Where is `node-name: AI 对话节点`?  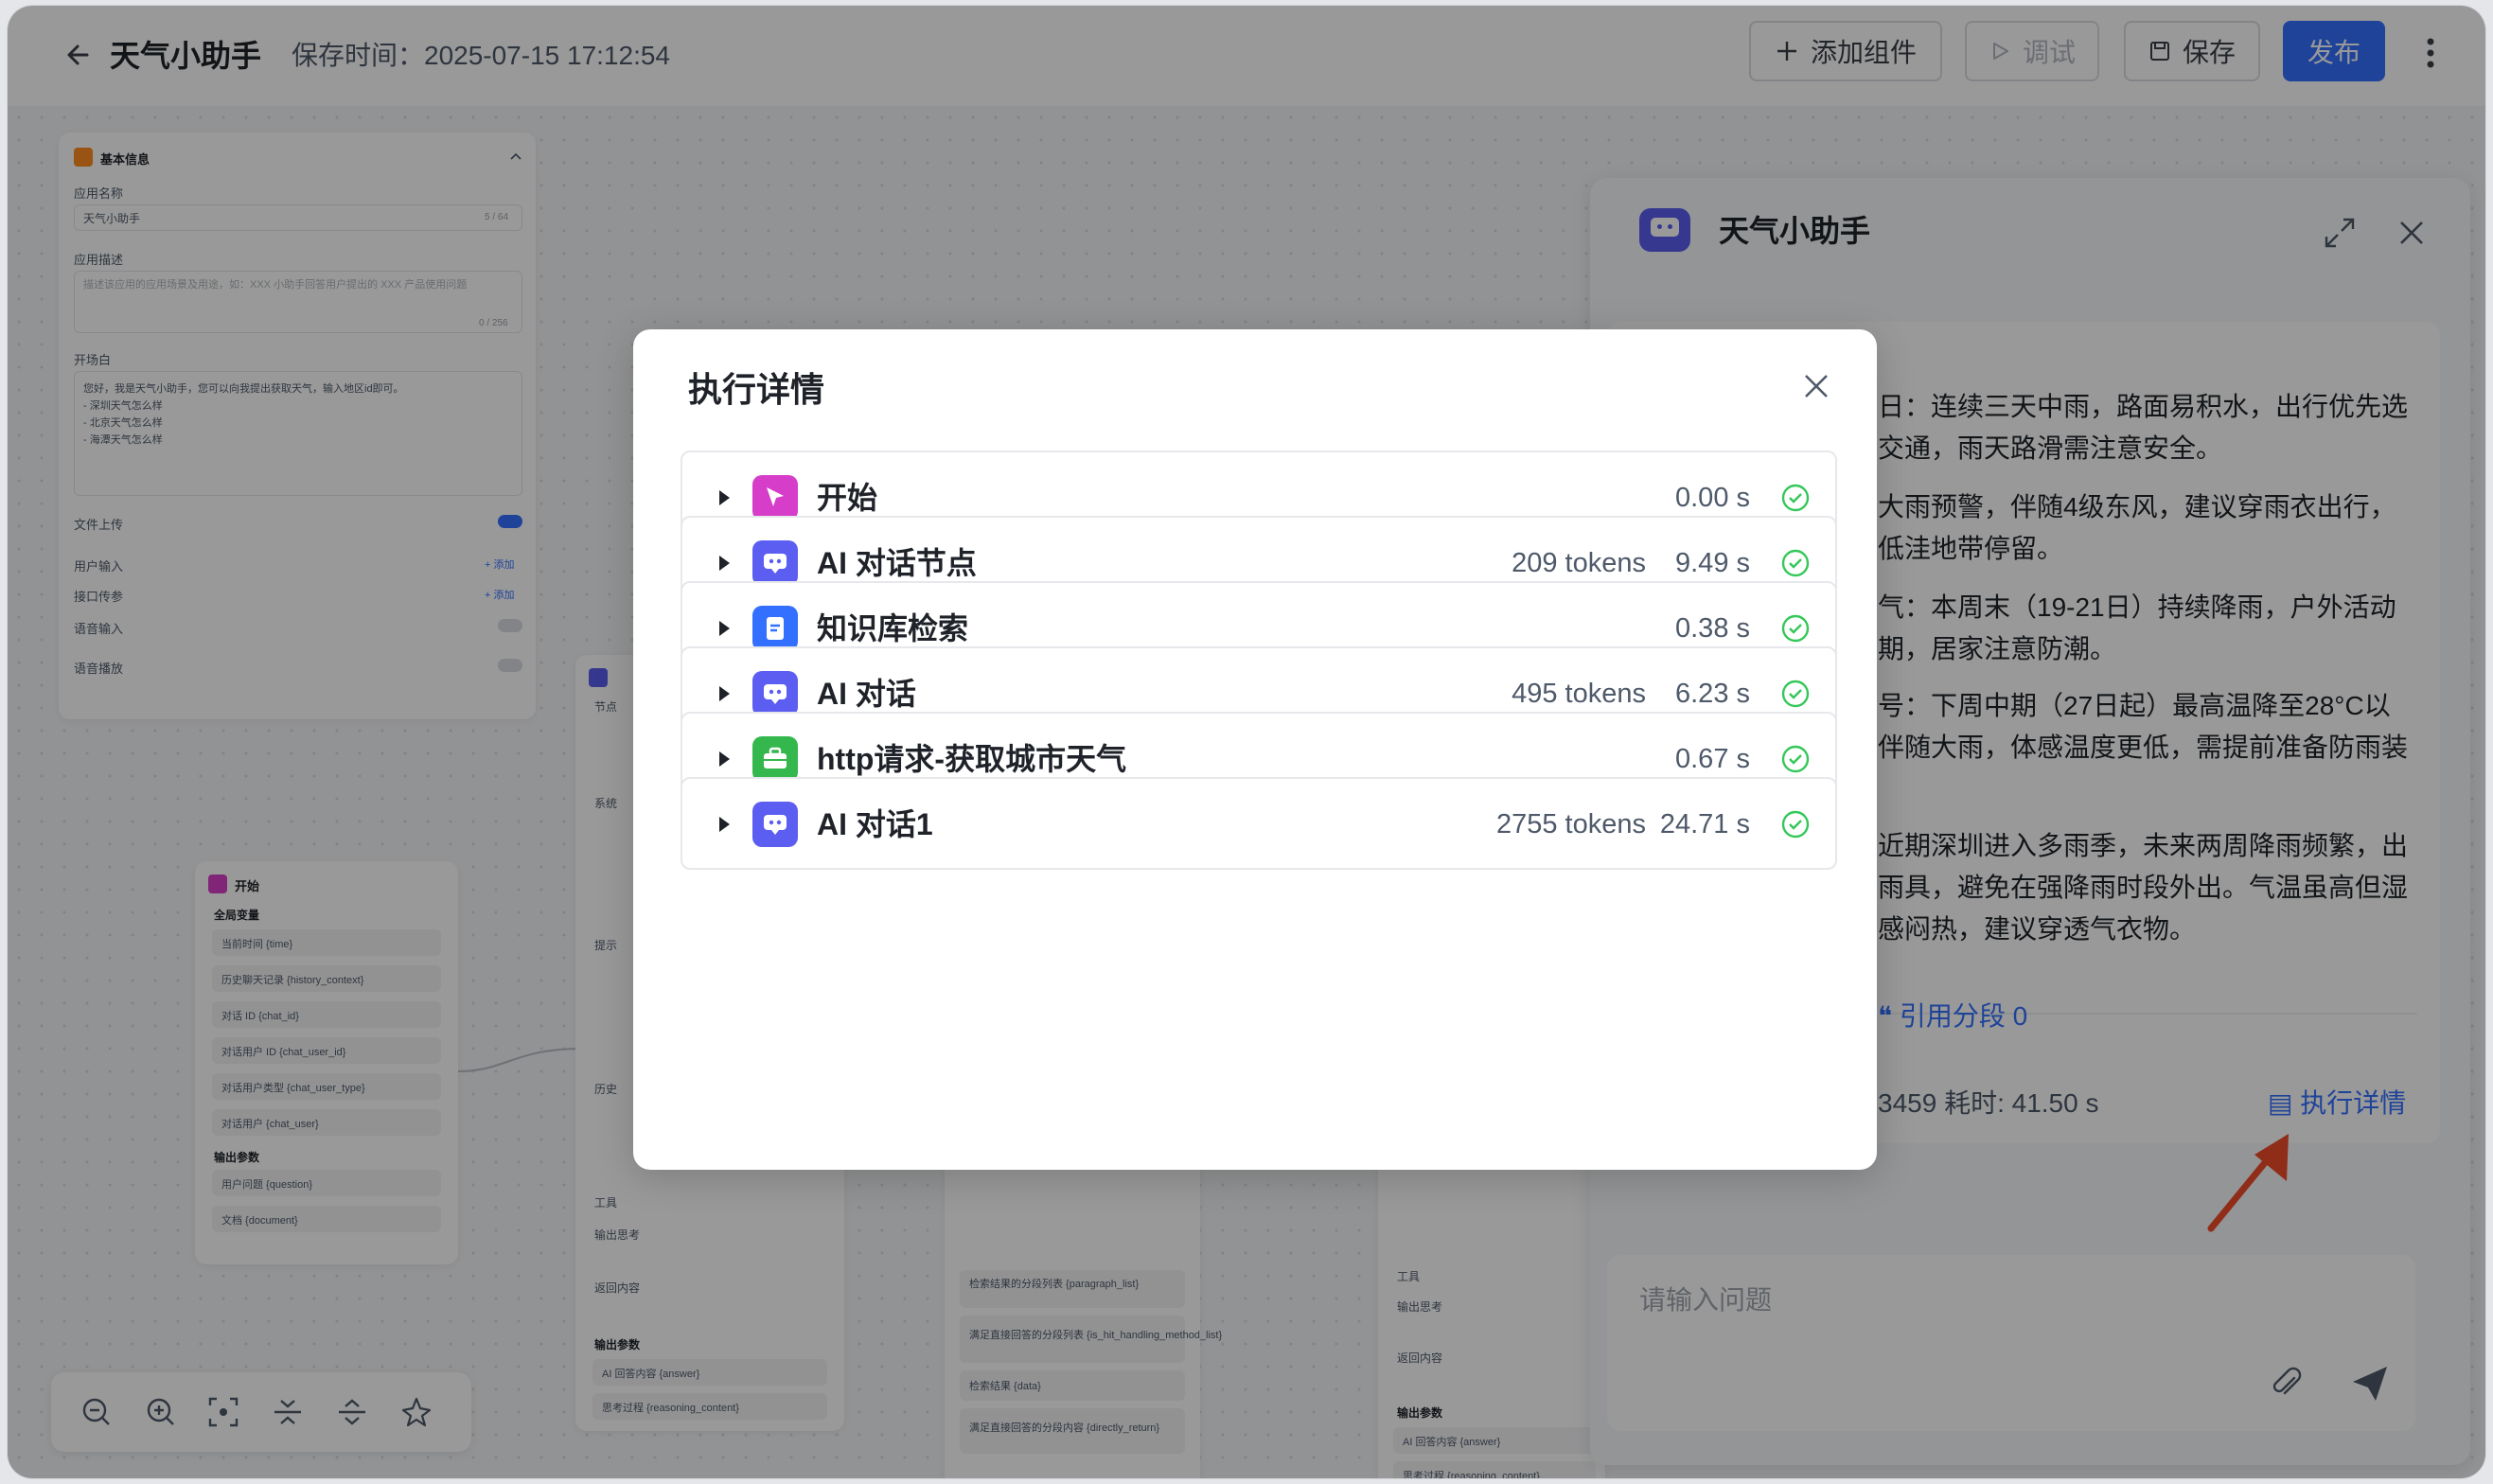
node-name: AI 对话节点 is located at coordinates (897, 563).